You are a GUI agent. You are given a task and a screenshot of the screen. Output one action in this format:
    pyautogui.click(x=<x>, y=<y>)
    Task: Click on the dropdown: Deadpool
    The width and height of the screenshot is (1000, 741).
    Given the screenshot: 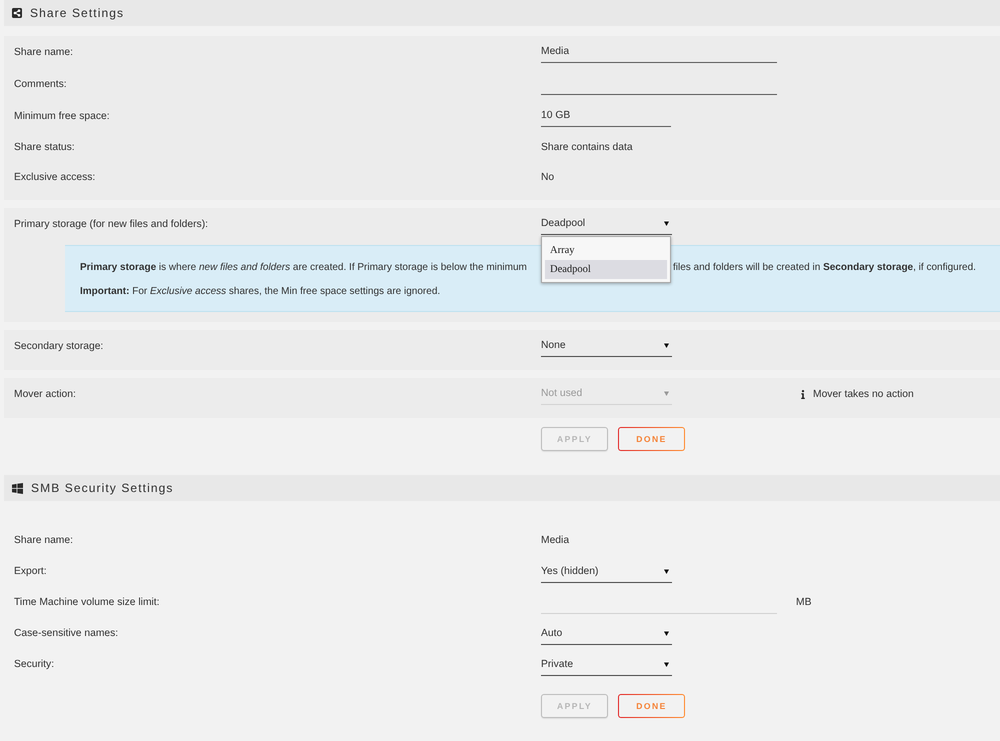 What is the action you would take?
    pyautogui.click(x=606, y=224)
    